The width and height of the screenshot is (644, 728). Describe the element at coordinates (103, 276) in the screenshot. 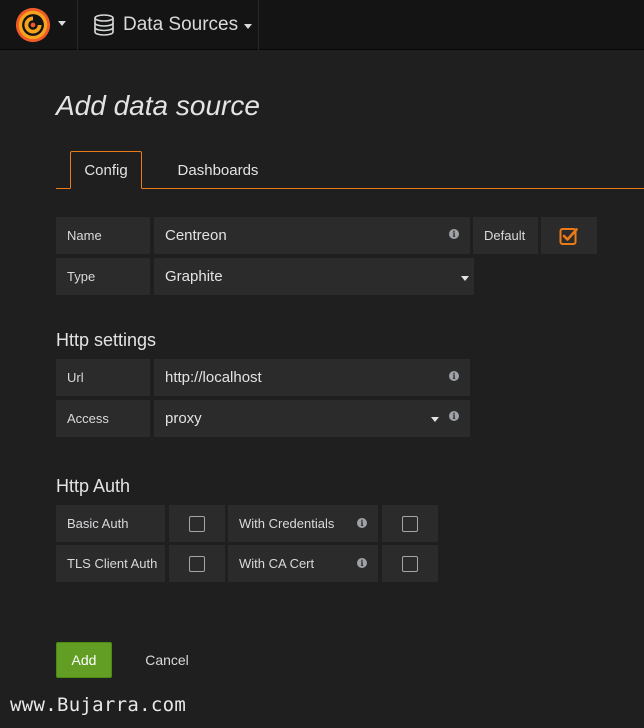

I see `type-label: Type` at that location.